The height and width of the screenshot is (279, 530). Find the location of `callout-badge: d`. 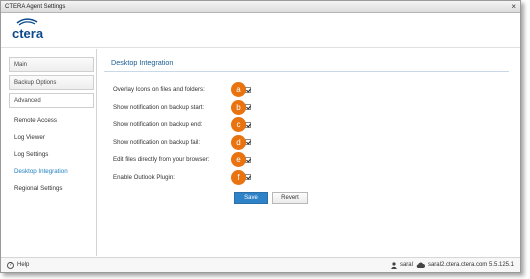

callout-badge: d is located at coordinates (238, 142).